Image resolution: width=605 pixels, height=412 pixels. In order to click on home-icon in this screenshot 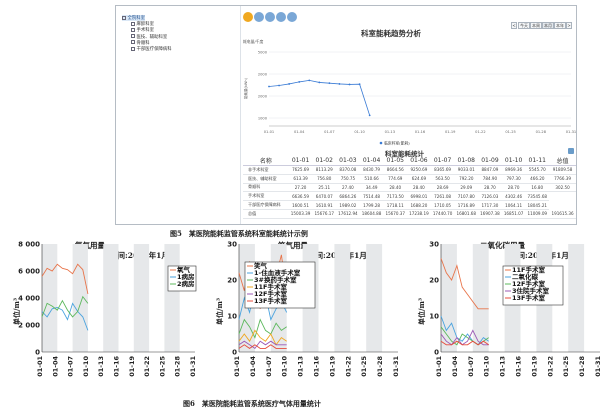, I will do `click(248, 17)`.